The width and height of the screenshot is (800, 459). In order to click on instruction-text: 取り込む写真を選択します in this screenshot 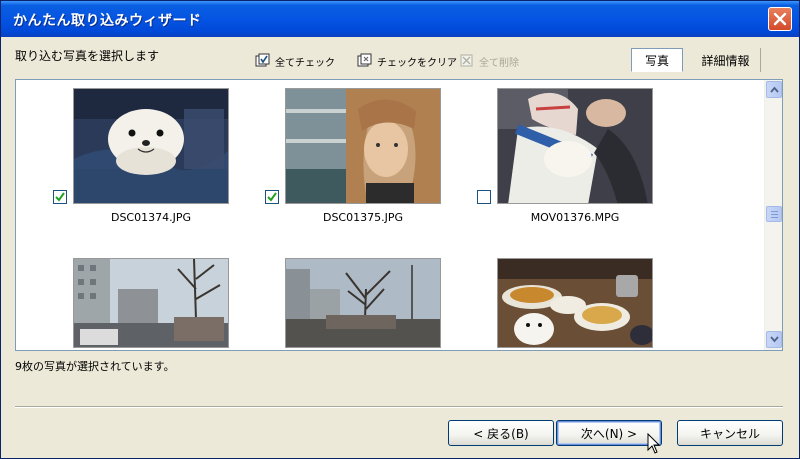, I will do `click(87, 56)`.